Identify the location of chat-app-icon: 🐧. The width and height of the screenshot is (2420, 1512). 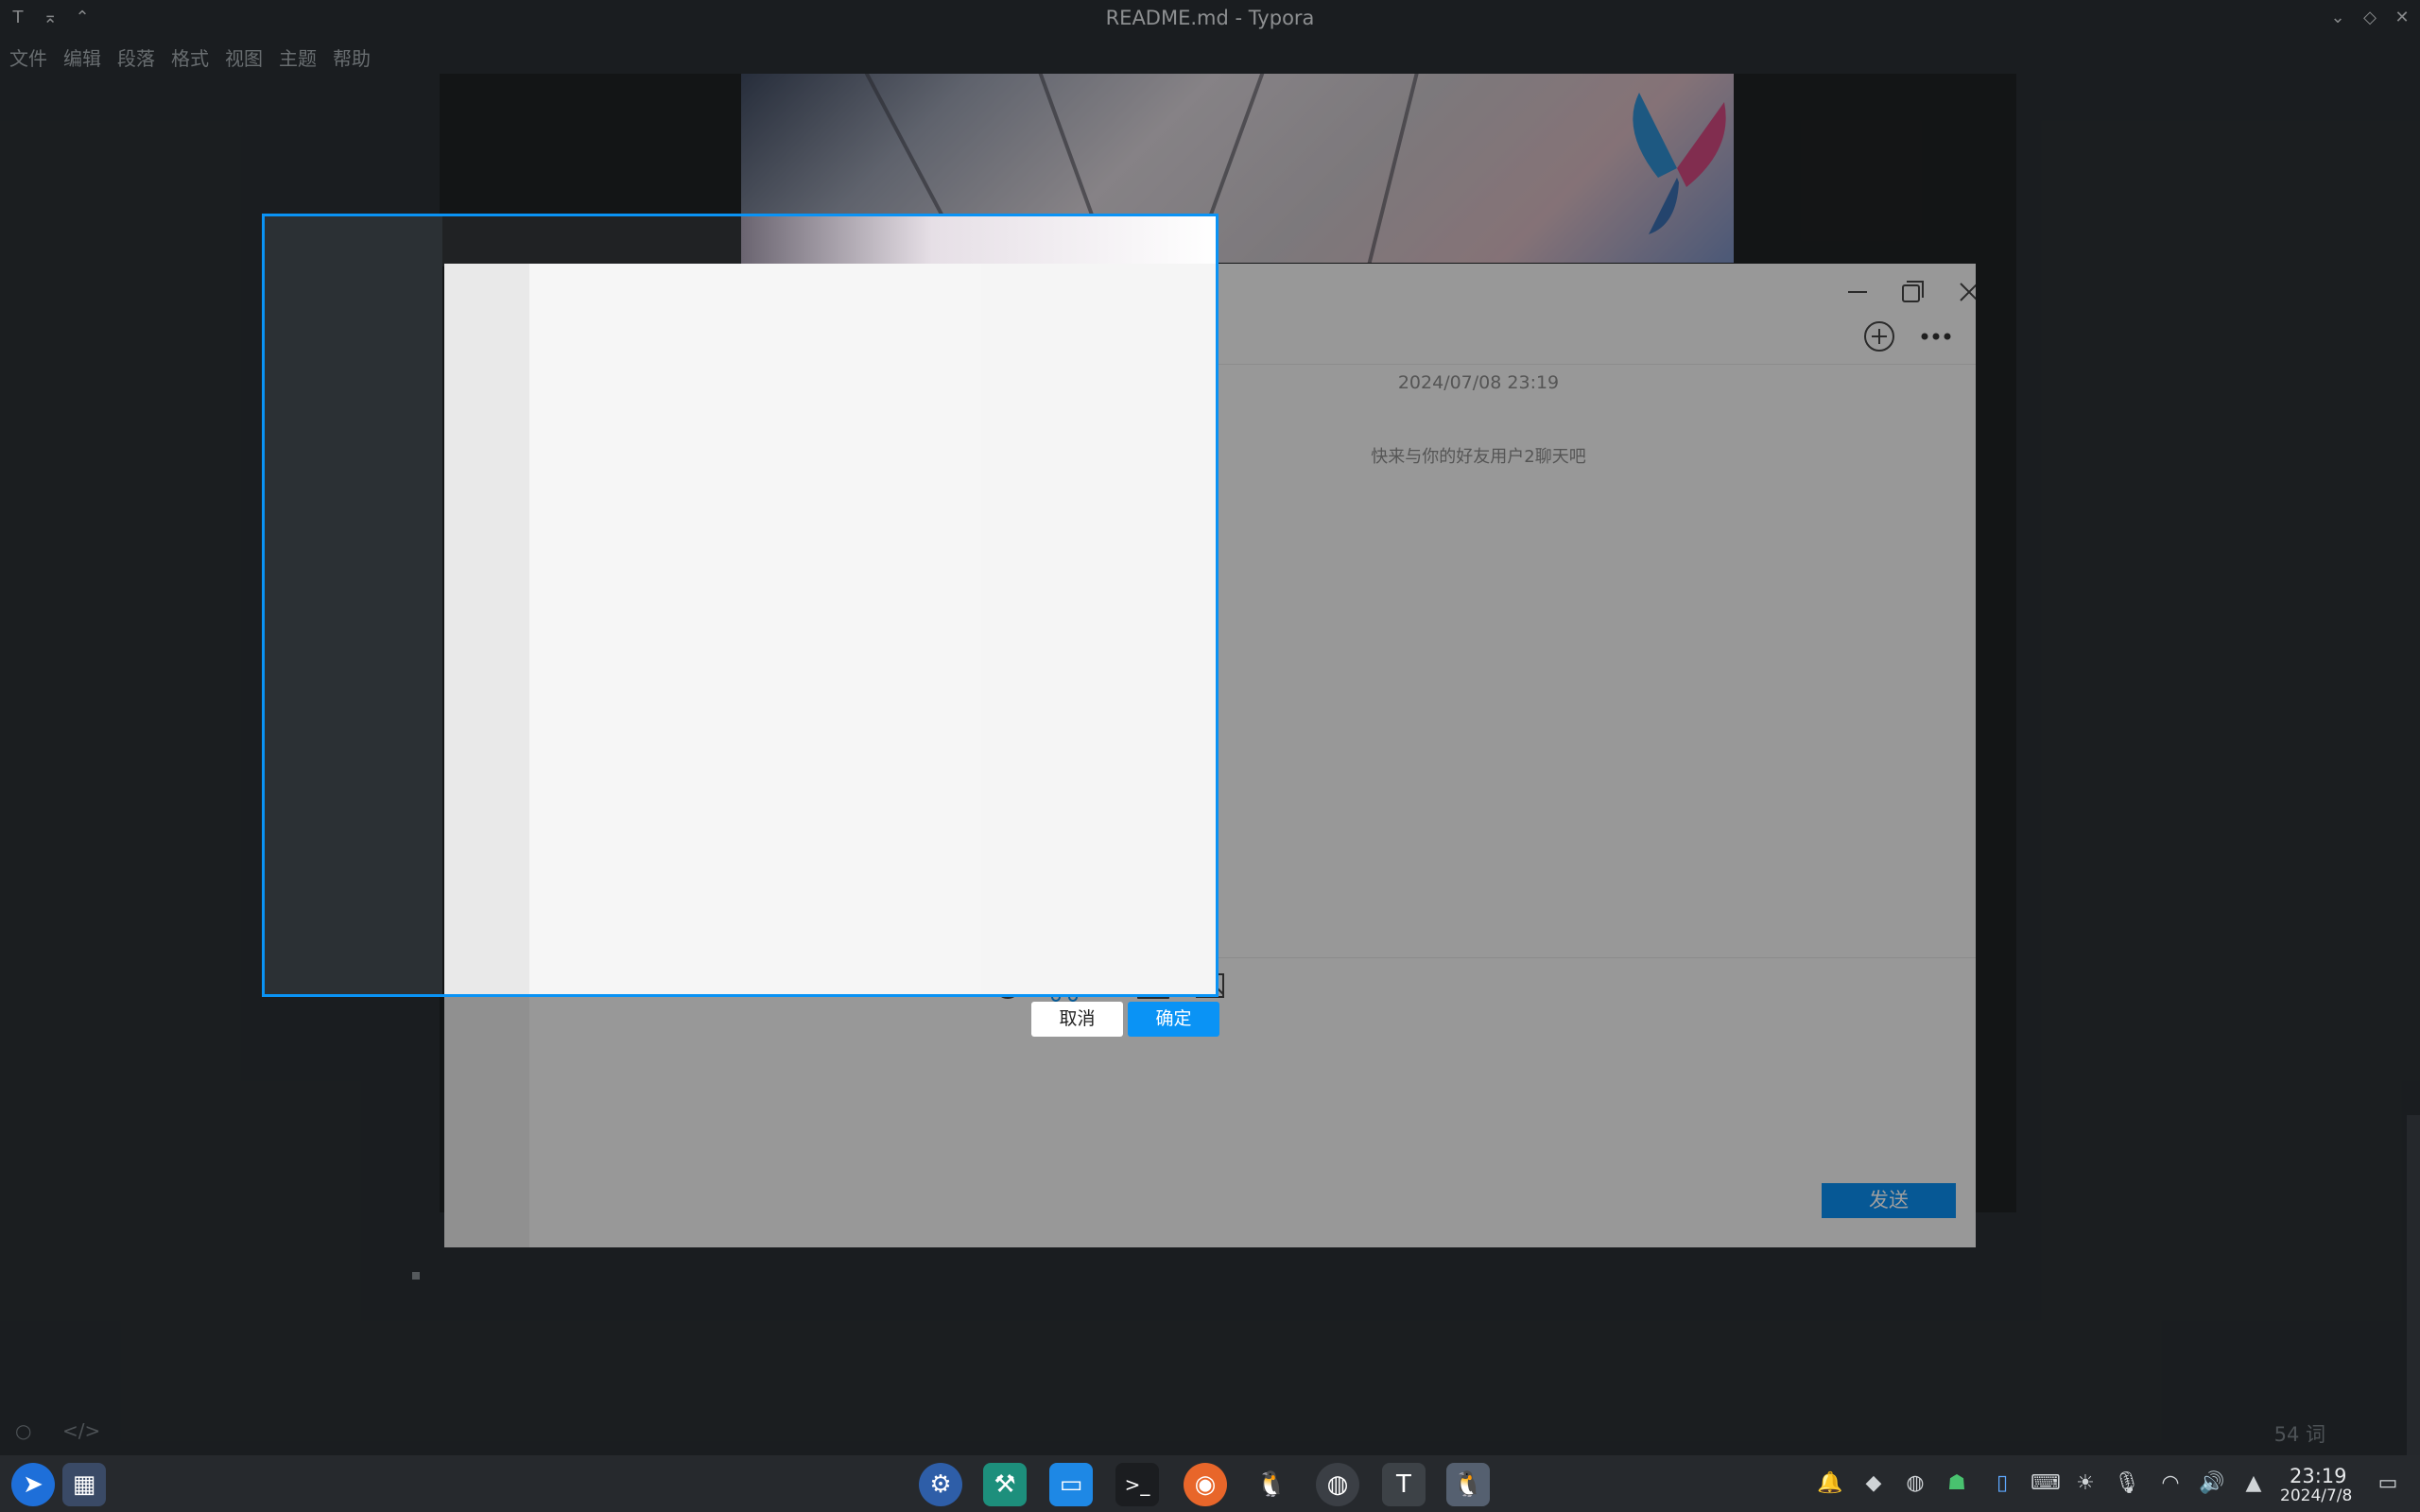
(1468, 1484).